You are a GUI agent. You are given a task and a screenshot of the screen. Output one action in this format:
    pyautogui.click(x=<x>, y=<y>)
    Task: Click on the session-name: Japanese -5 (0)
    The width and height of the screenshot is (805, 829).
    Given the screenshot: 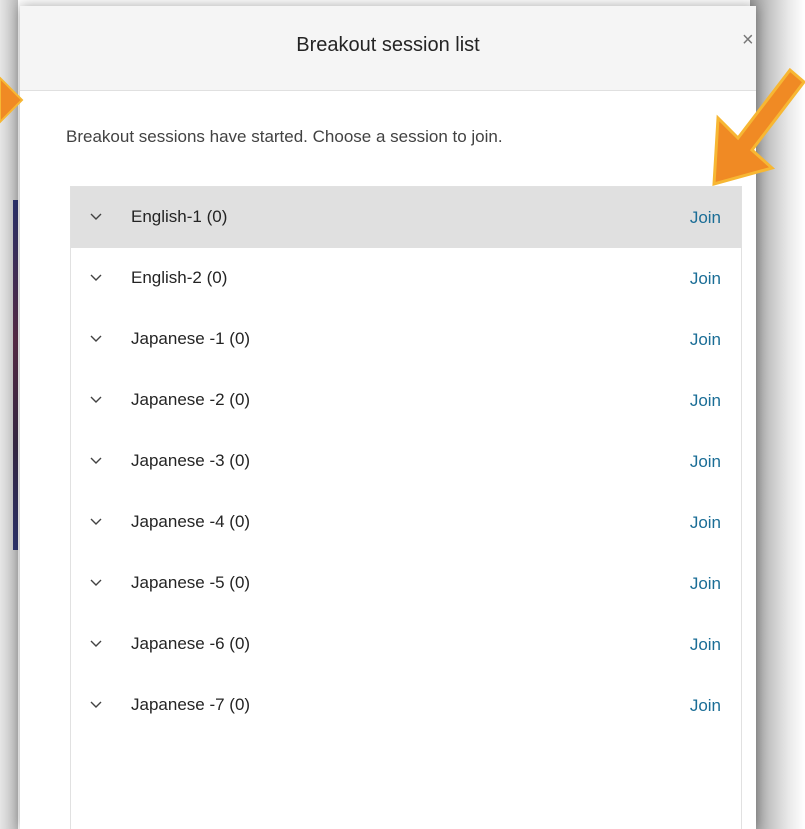 What is the action you would take?
    pyautogui.click(x=191, y=582)
    